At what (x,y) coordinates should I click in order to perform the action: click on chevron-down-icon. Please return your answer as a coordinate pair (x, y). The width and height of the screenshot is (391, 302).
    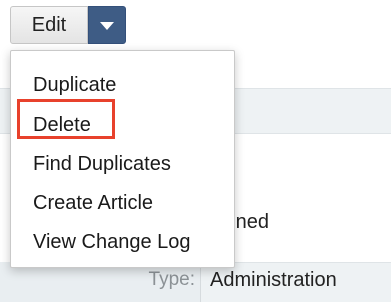
    Looking at the image, I should click on (107, 26).